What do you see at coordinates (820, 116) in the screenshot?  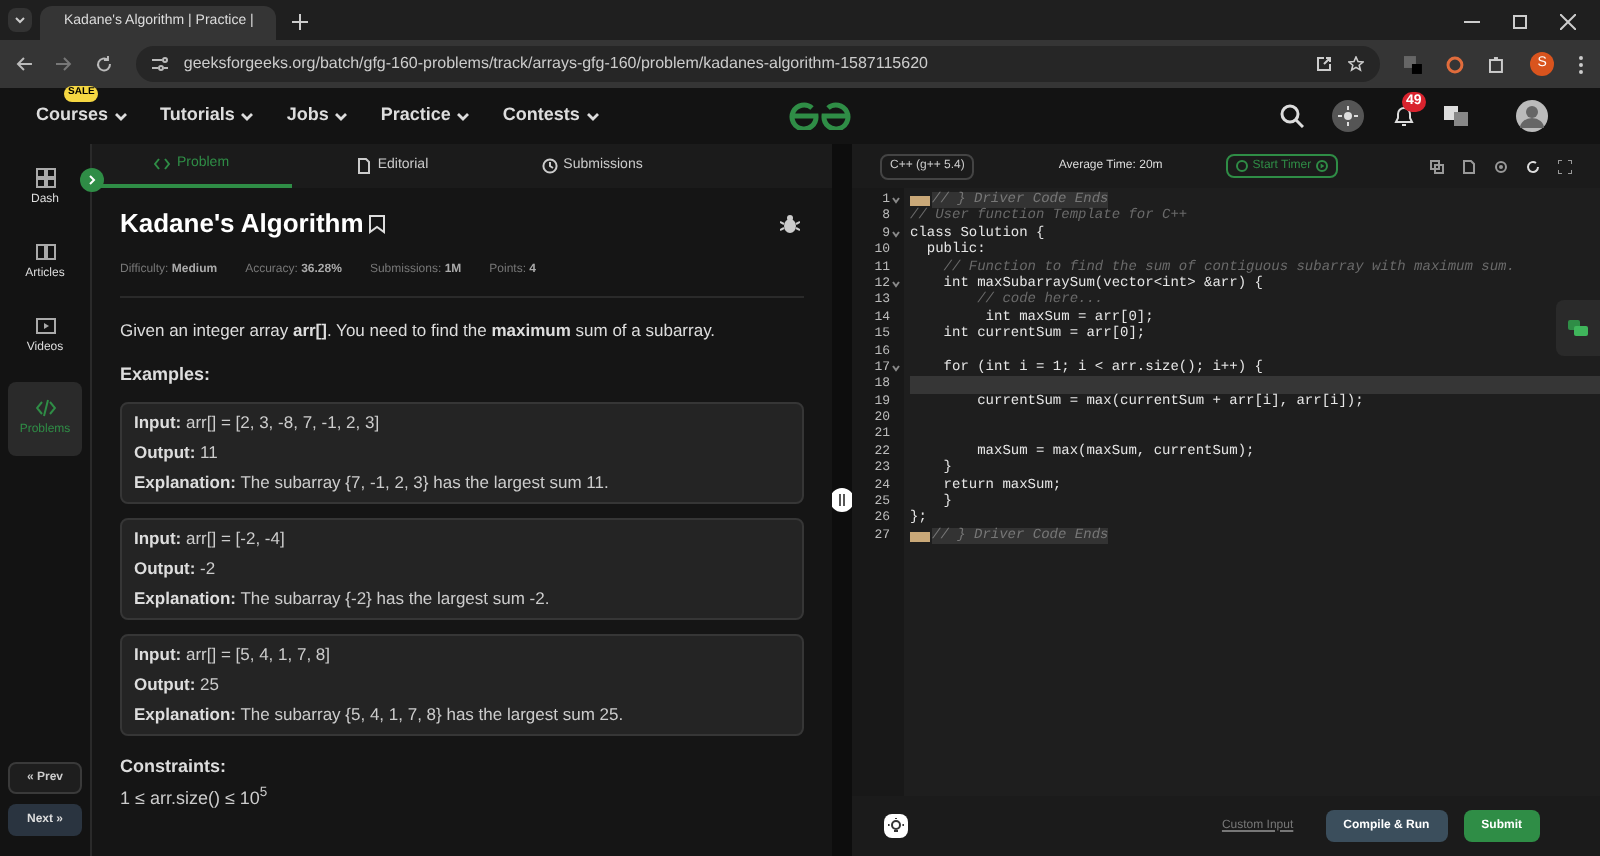 I see `site-logo` at bounding box center [820, 116].